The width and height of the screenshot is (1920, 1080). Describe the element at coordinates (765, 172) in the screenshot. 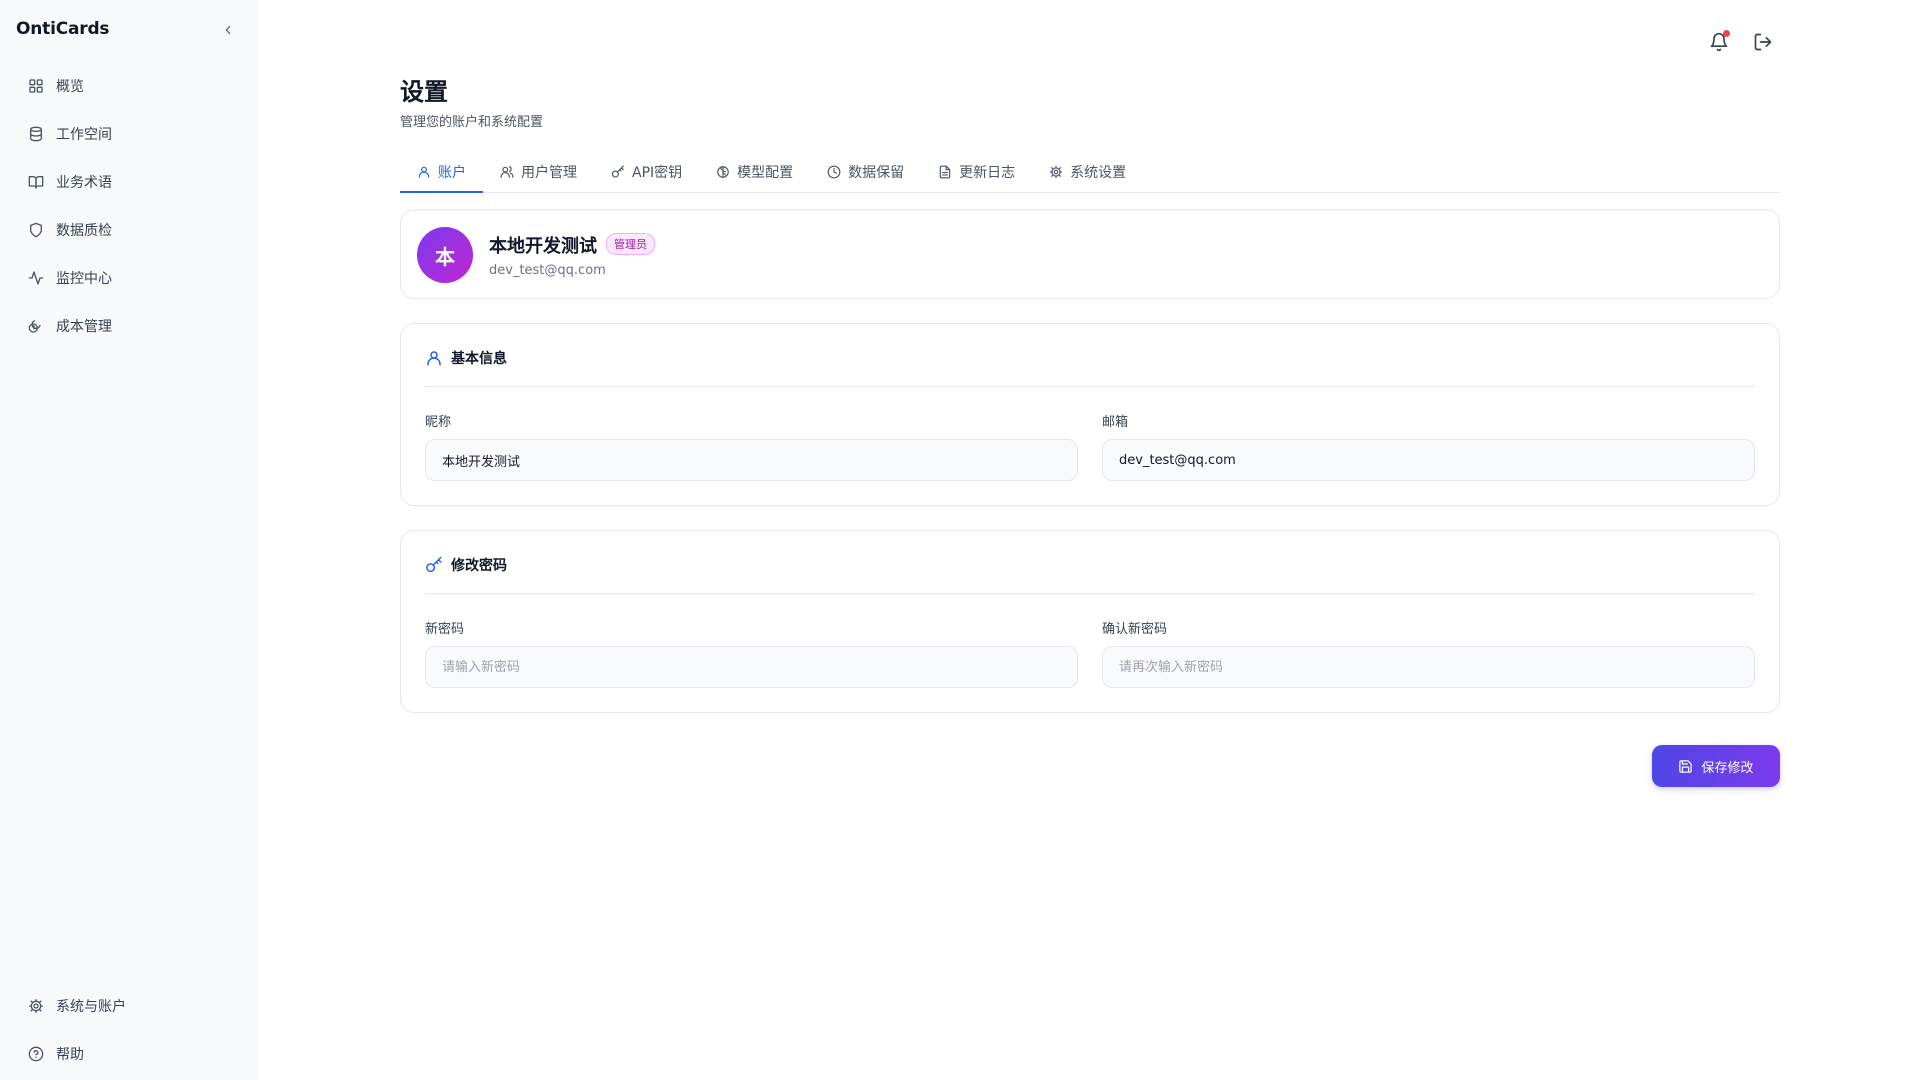

I see `tab-label: 模型配置` at that location.